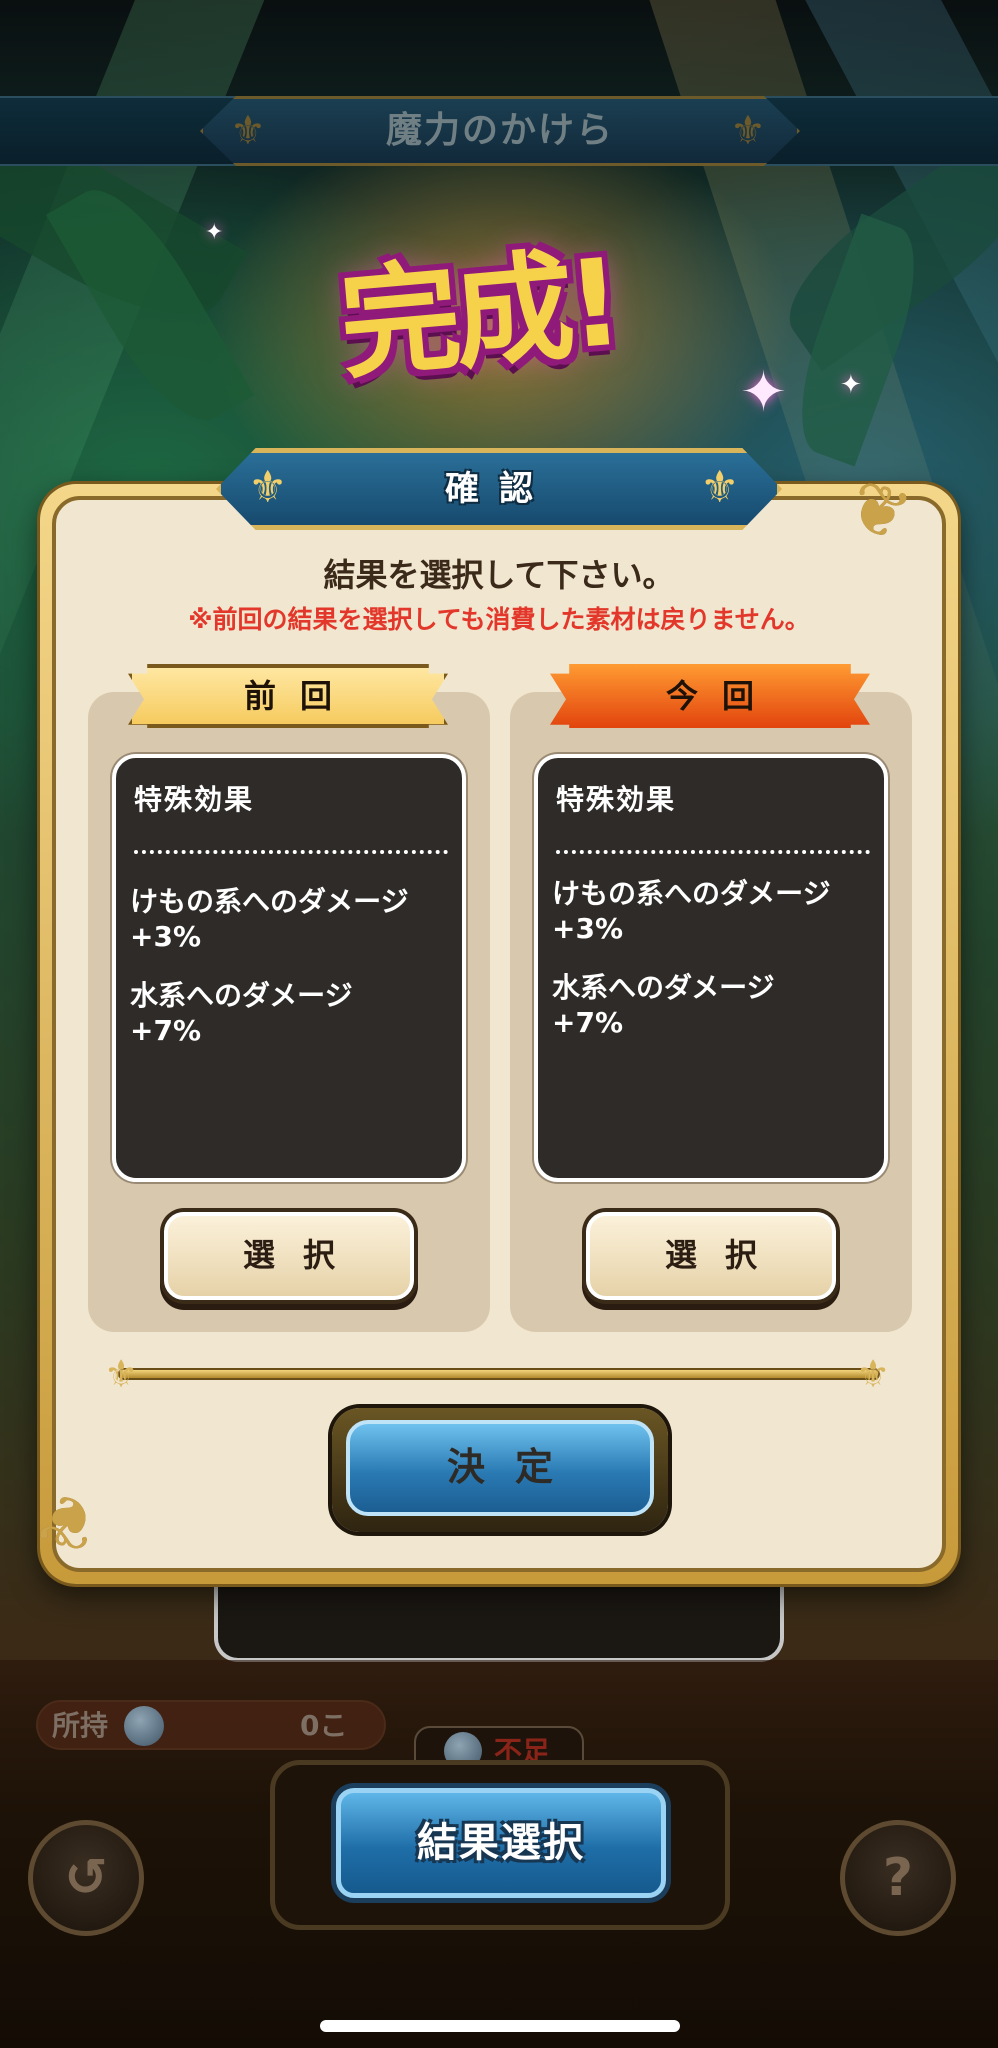  Describe the element at coordinates (500, 1468) in the screenshot. I see `confirm-button: 決定` at that location.